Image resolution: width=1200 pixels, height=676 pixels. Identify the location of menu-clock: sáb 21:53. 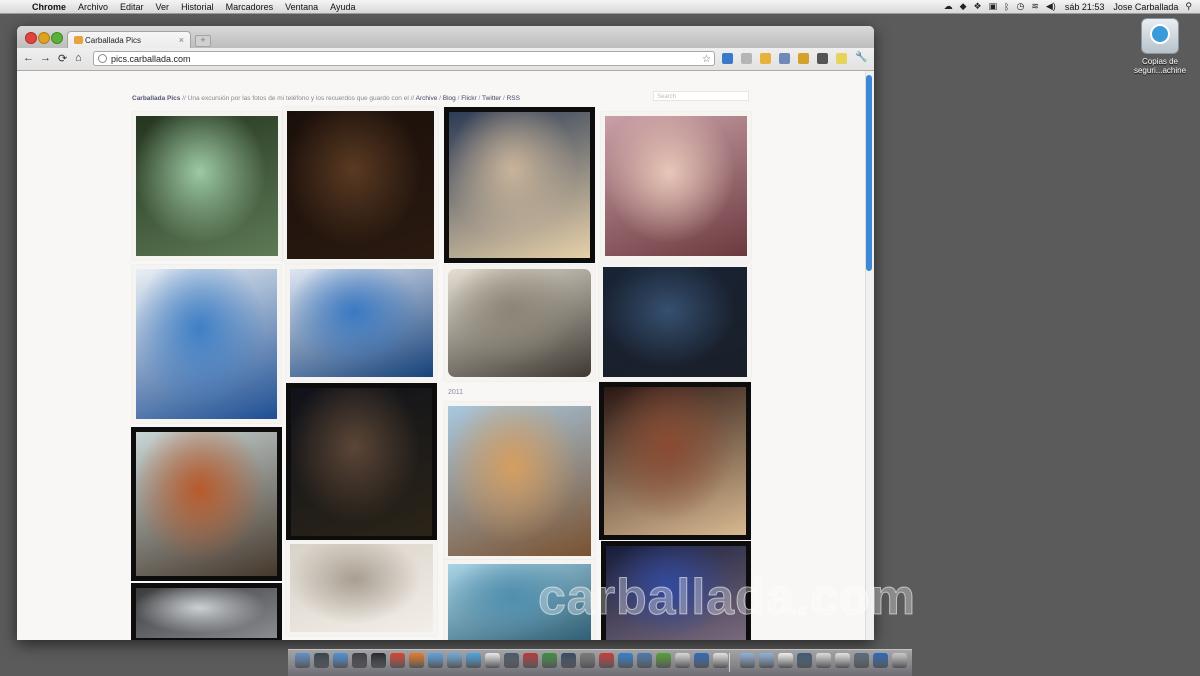
(1085, 7).